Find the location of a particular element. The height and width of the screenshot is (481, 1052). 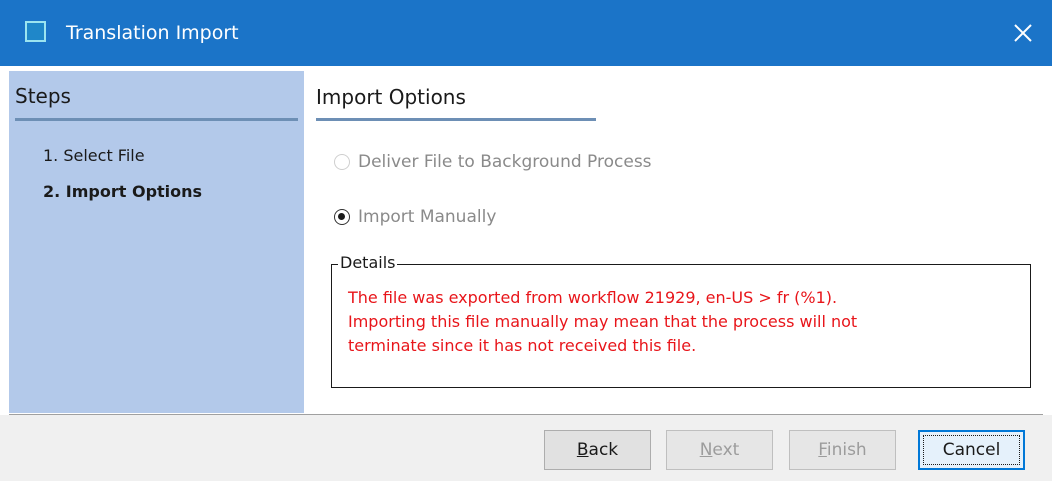

import-options-divider is located at coordinates (456, 119).